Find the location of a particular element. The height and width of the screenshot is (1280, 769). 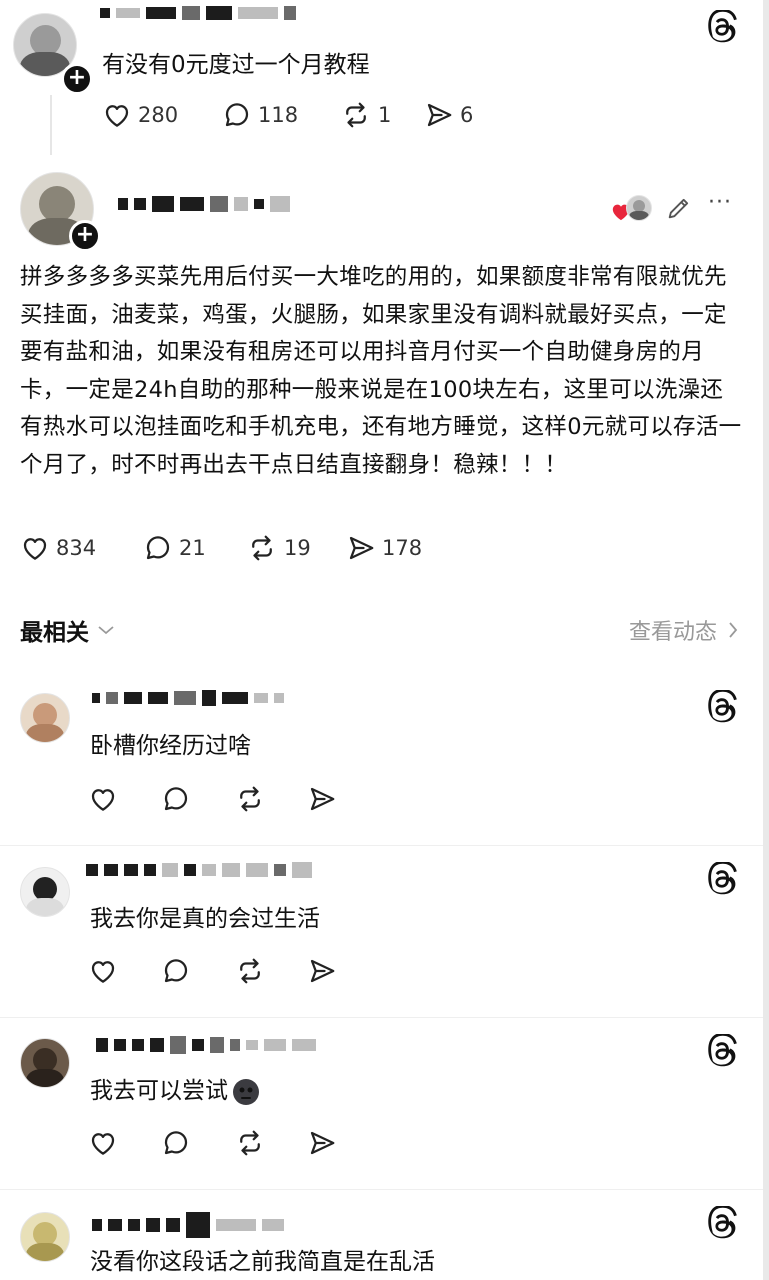

scroll-edge is located at coordinates (766, 640).